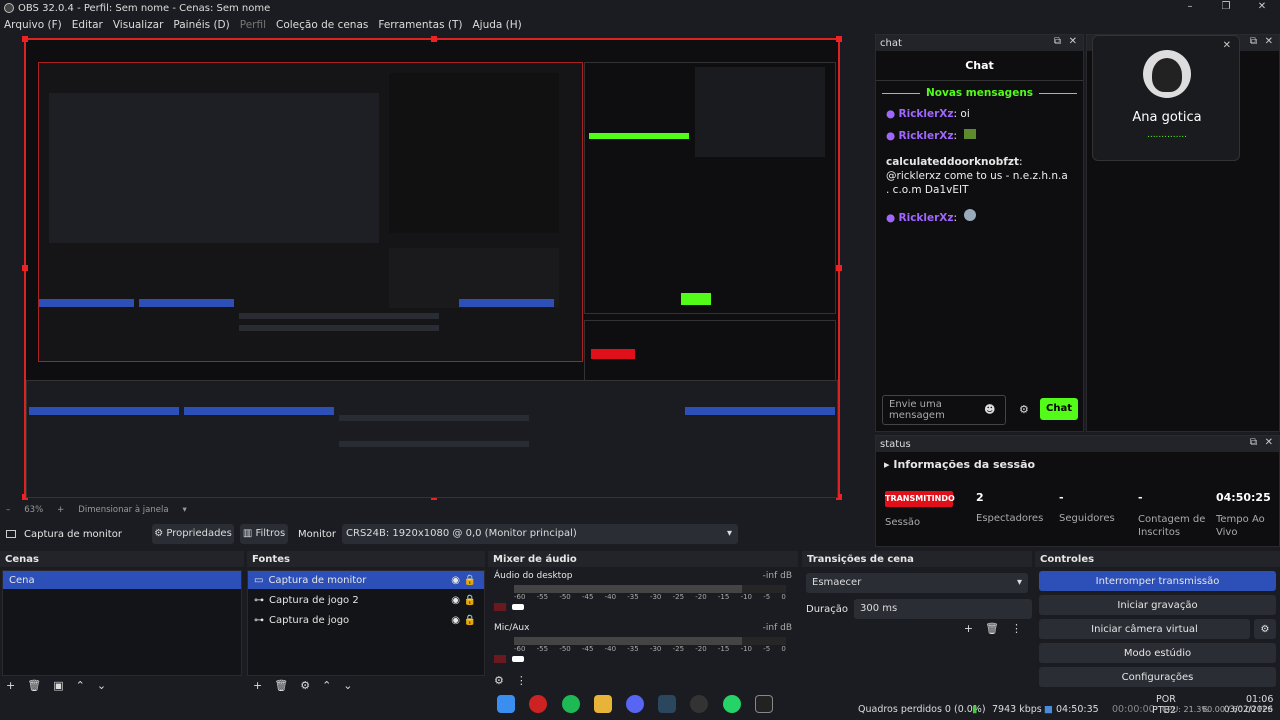 The width and height of the screenshot is (1280, 720). What do you see at coordinates (1144, 629) in the screenshot?
I see `start-virtual-camera-button: Iniciar câmera virtual` at bounding box center [1144, 629].